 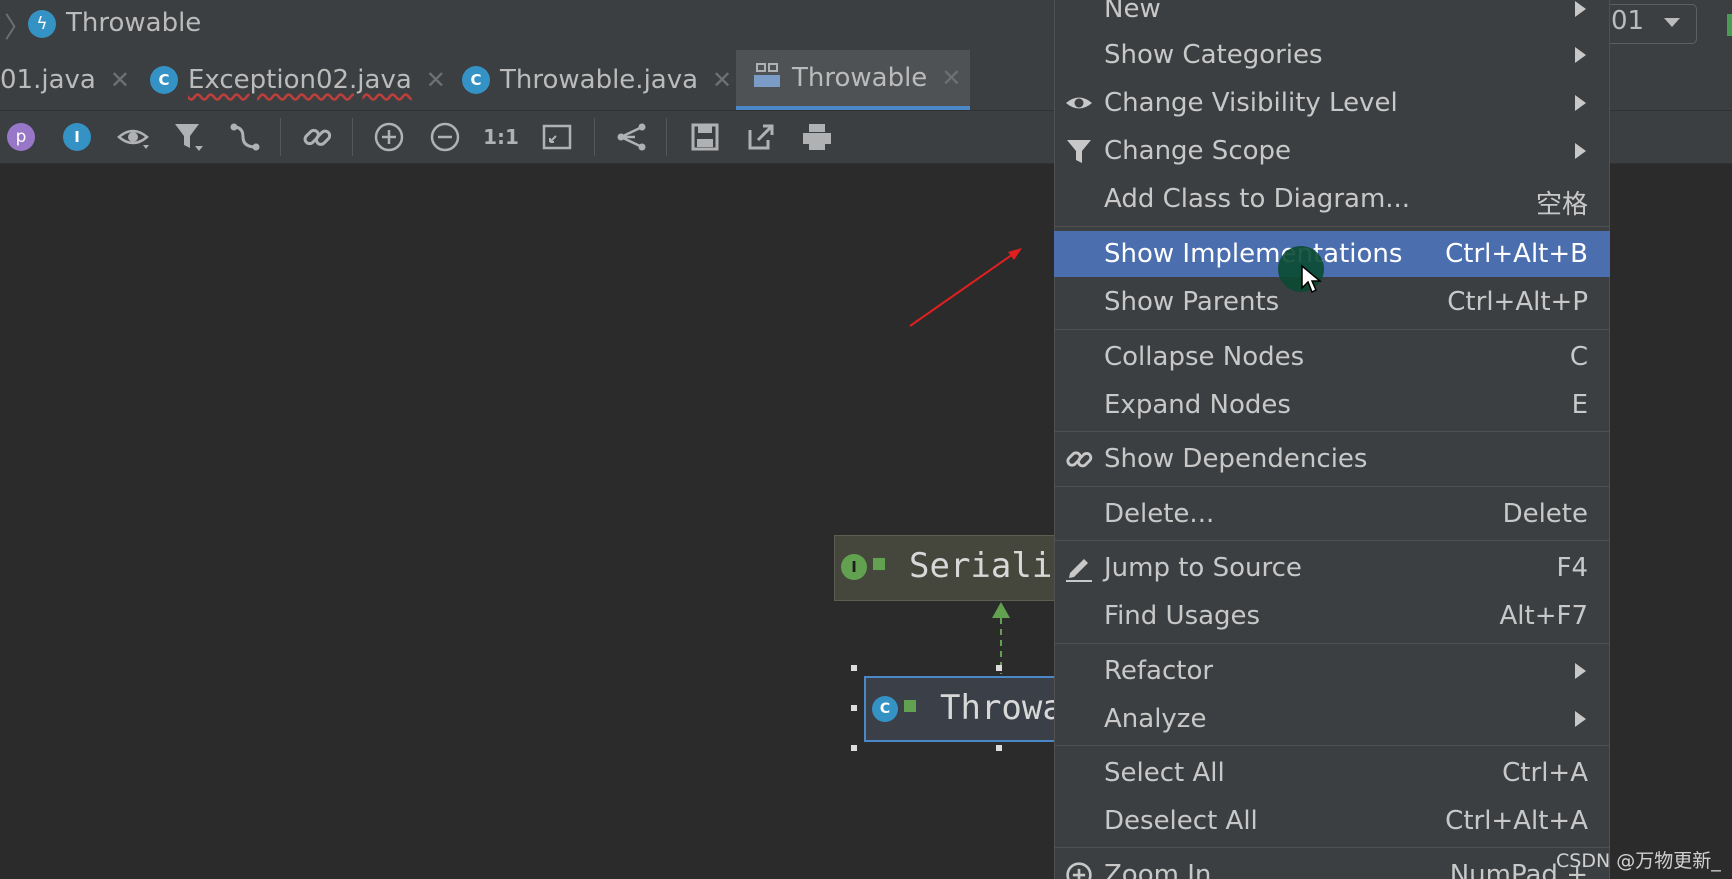 What do you see at coordinates (1544, 616) in the screenshot?
I see `menu-item-shortcut: Alt+F7` at bounding box center [1544, 616].